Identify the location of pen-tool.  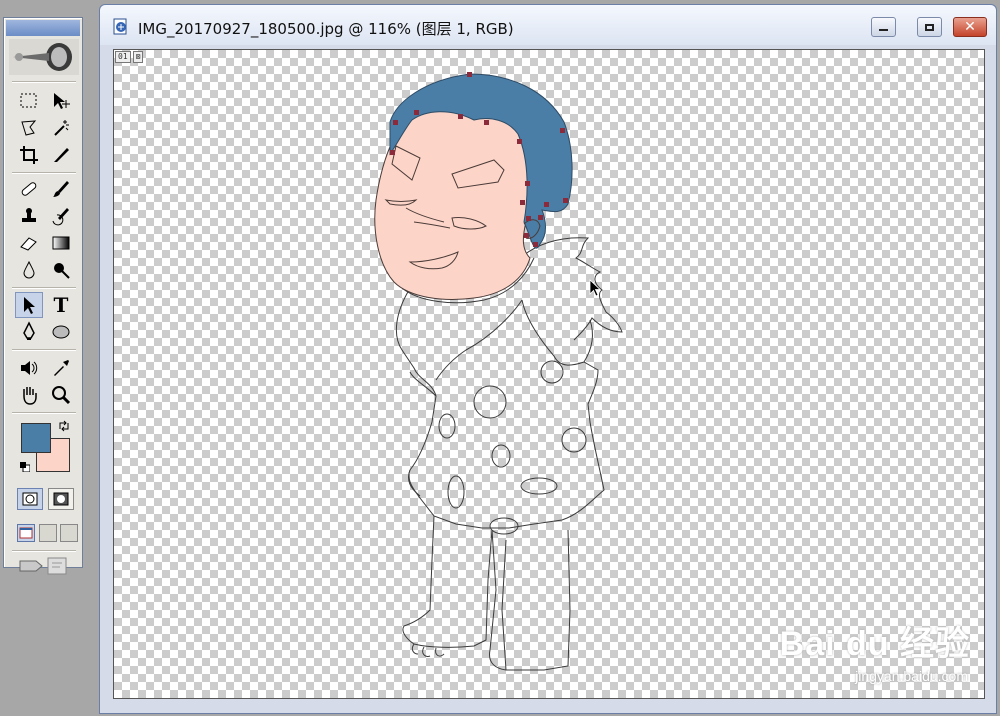
(29, 332).